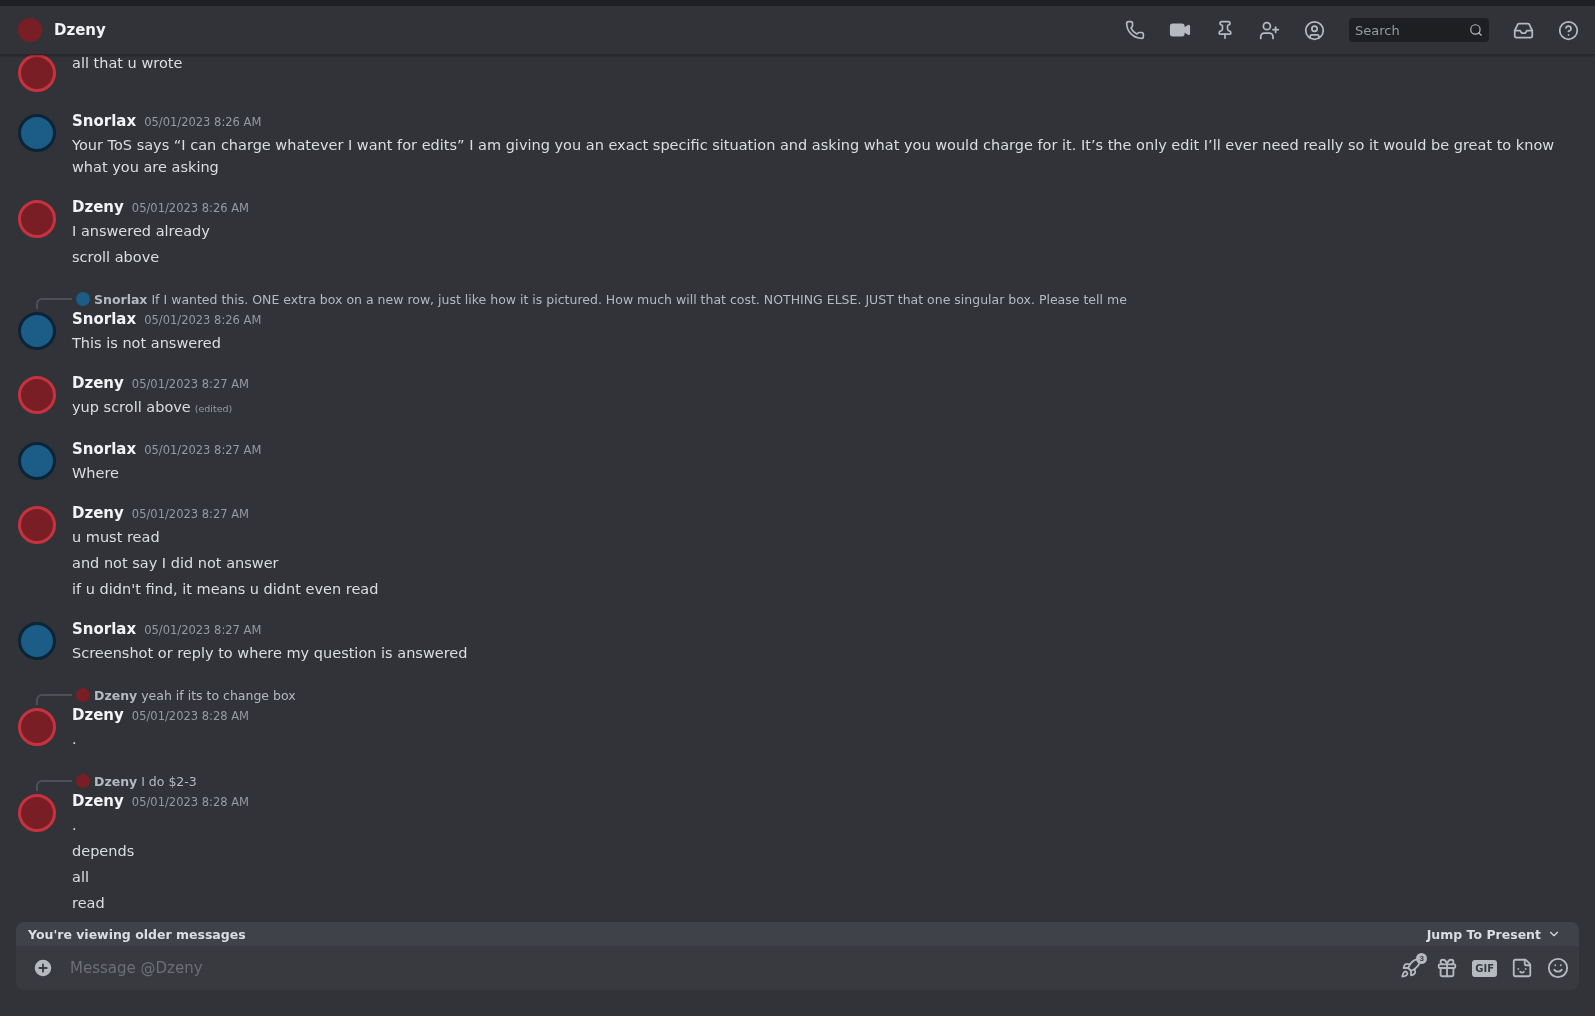 The height and width of the screenshot is (1016, 1595). I want to click on channel-title: Dzeny, so click(80, 30).